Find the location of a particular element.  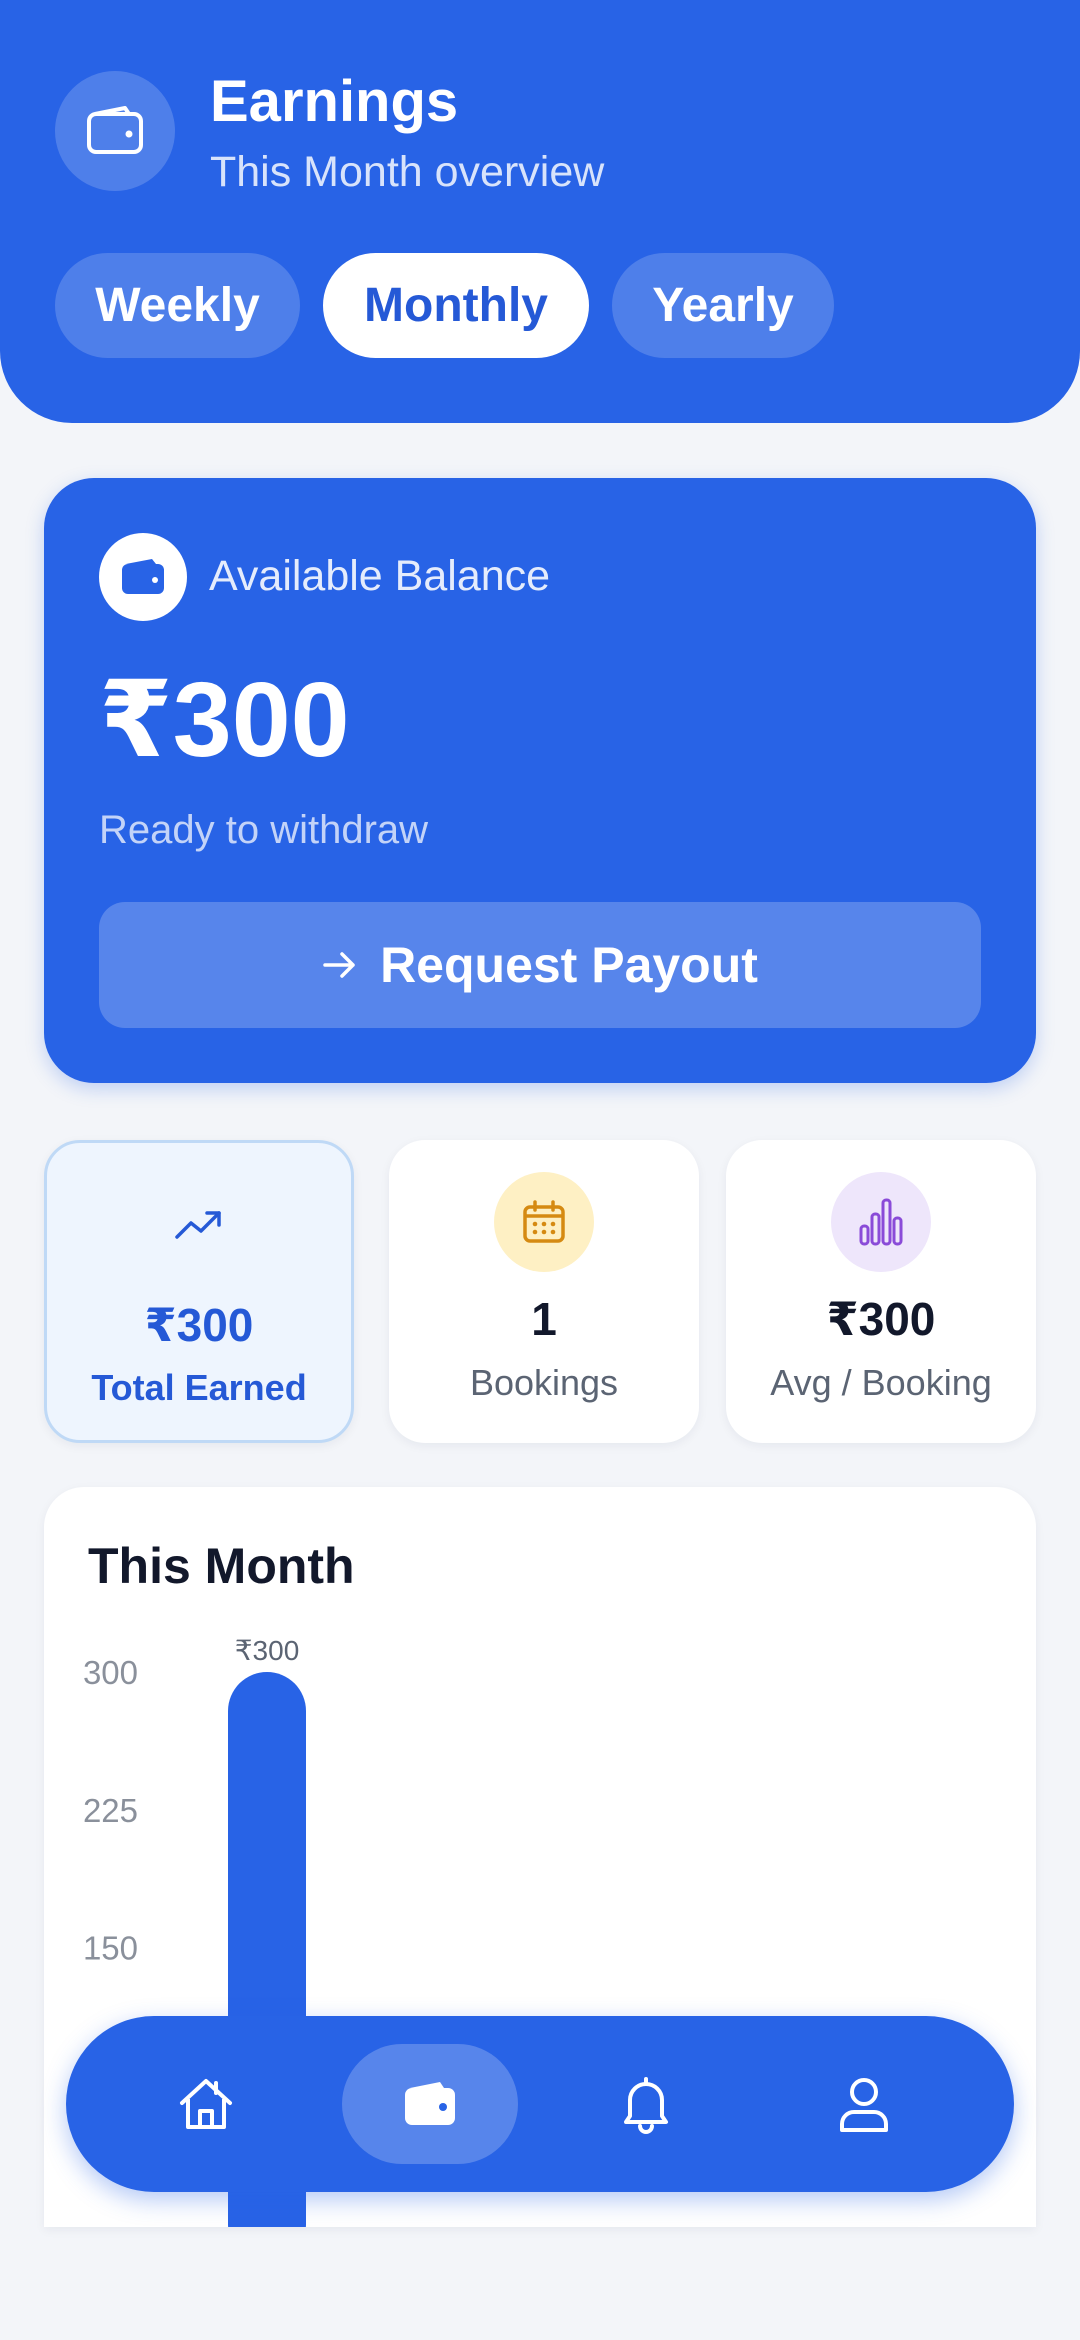

stat-value: 1 is located at coordinates (544, 1319).